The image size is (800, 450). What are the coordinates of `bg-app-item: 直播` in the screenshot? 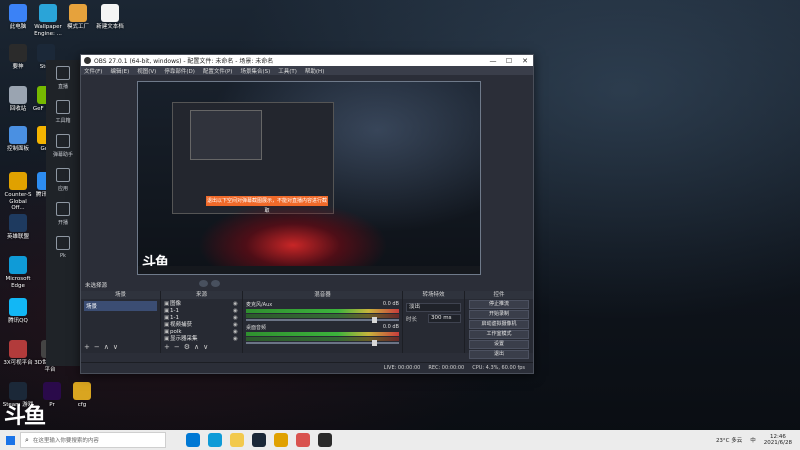 It's located at (63, 77).